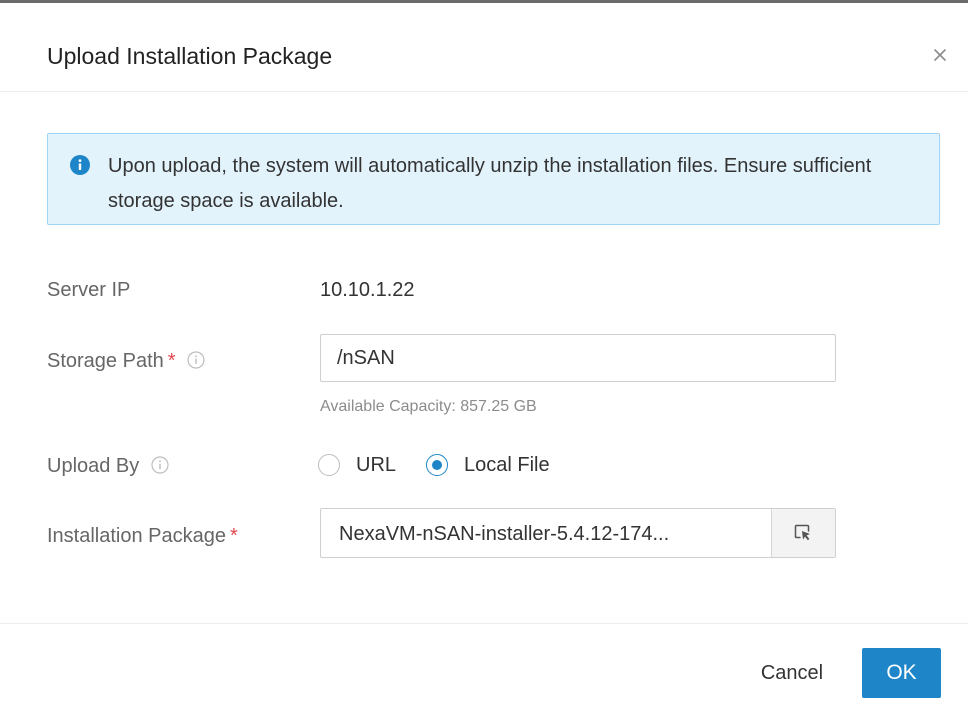 This screenshot has height=713, width=968. I want to click on storage-path-label-text: Storage Path, so click(105, 361).